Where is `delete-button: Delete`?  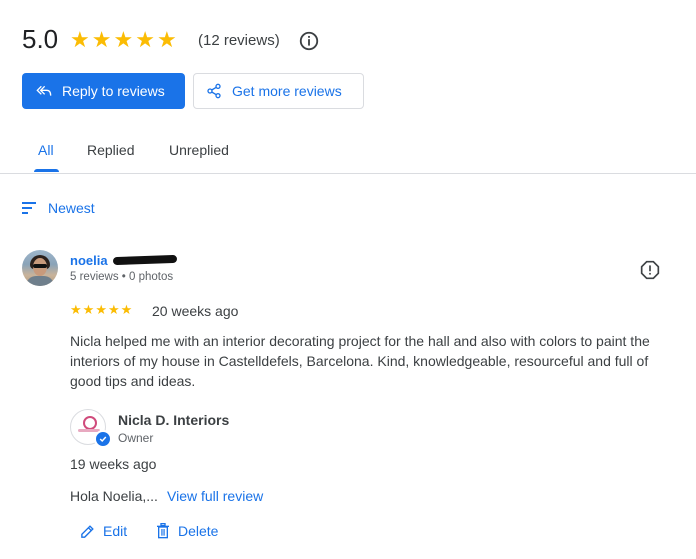 delete-button: Delete is located at coordinates (187, 531).